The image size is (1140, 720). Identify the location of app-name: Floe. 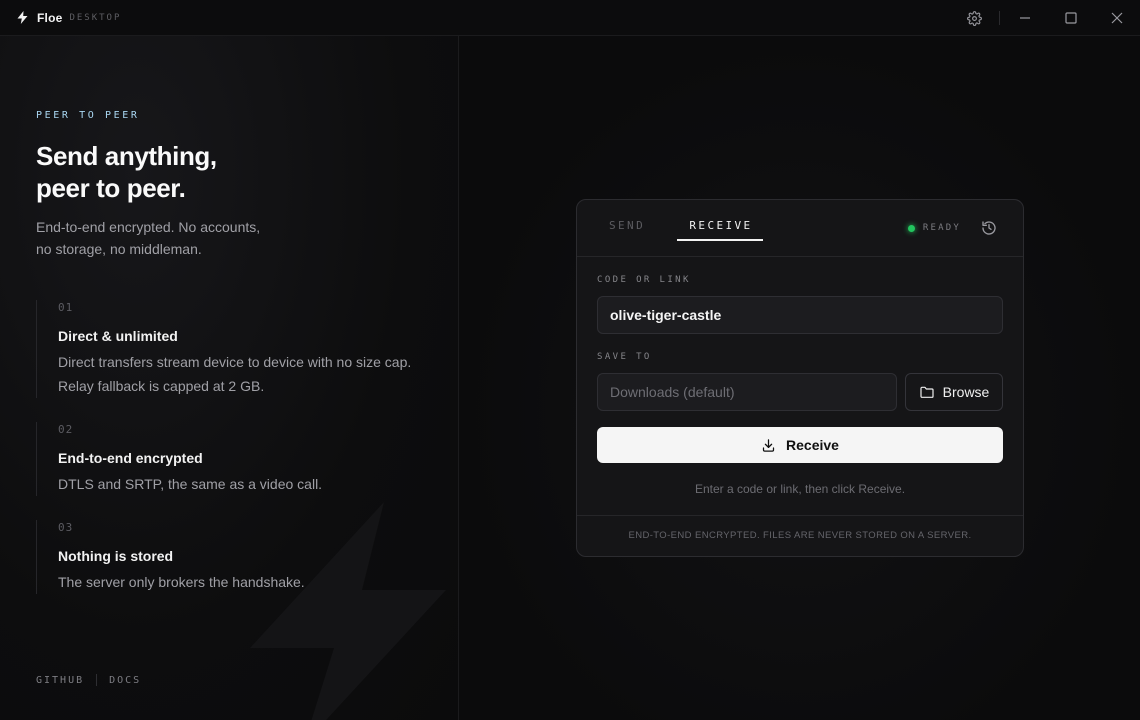
(50, 17).